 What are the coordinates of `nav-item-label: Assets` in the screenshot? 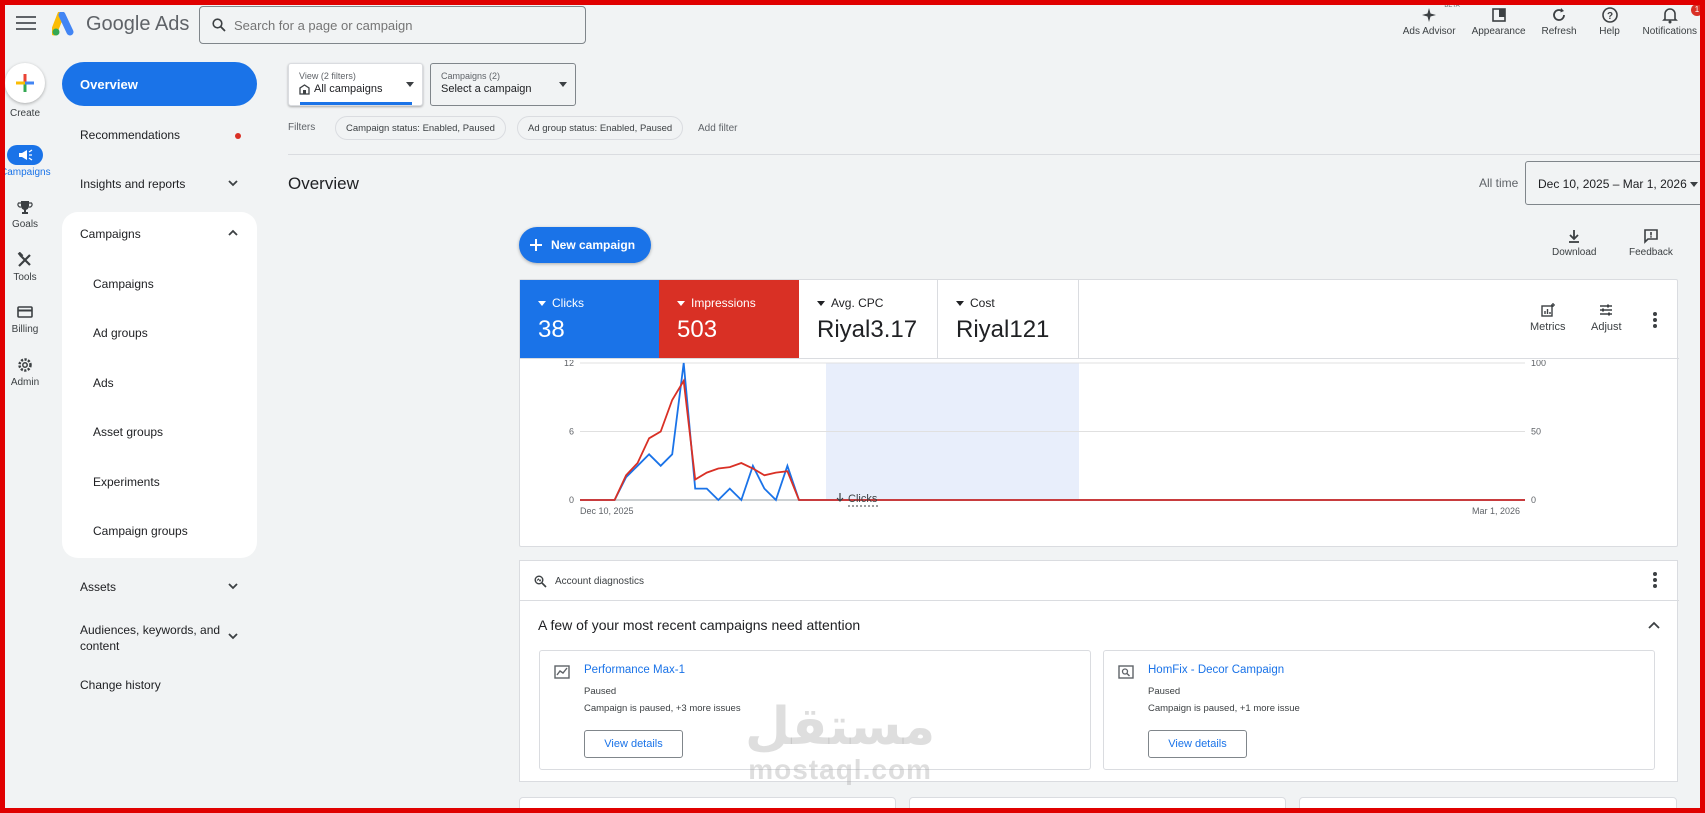 It's located at (98, 587).